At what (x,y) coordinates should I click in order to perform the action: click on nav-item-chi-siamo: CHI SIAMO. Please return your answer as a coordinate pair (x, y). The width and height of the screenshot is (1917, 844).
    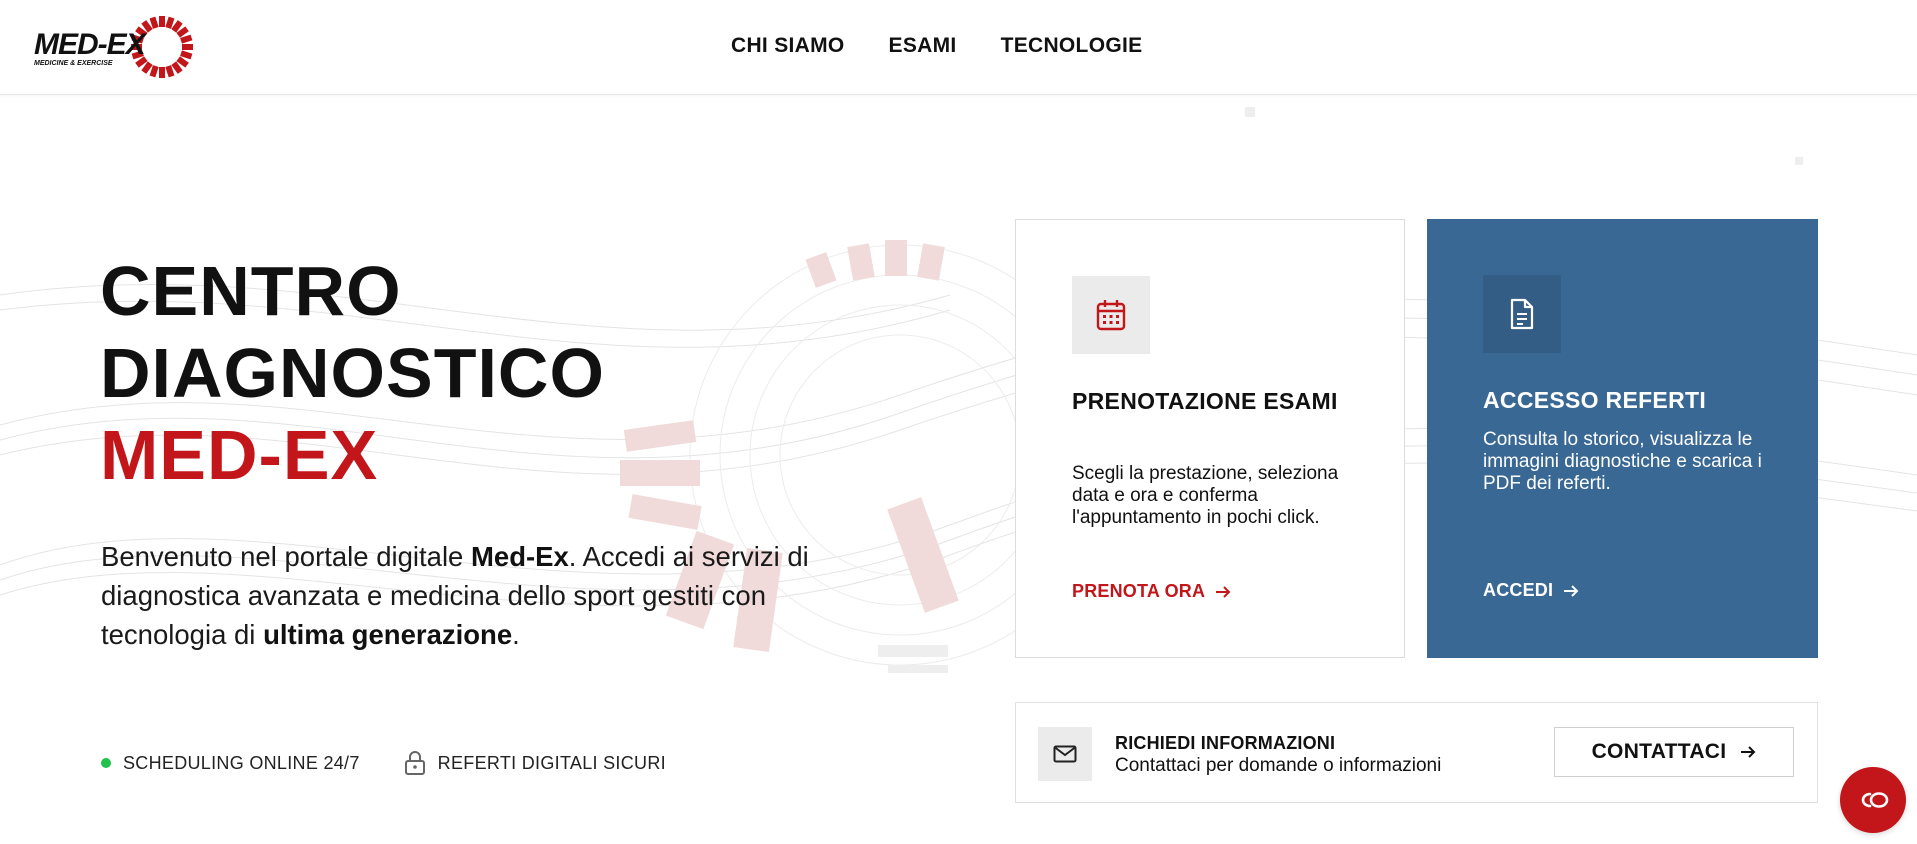
    Looking at the image, I should click on (788, 46).